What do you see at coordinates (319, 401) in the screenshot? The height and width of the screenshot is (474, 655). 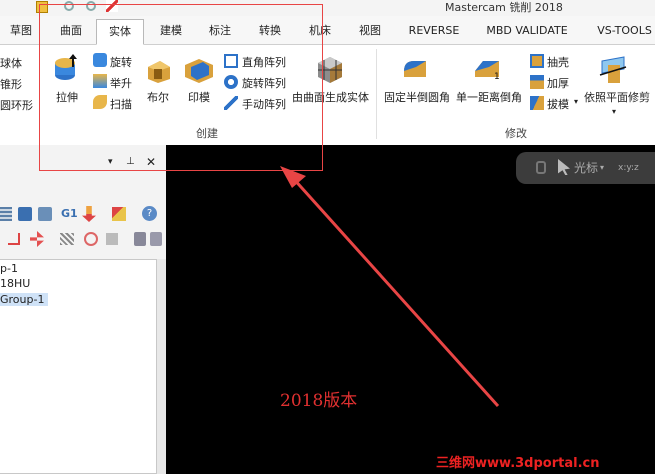 I see `version-caption: 2018版本` at bounding box center [319, 401].